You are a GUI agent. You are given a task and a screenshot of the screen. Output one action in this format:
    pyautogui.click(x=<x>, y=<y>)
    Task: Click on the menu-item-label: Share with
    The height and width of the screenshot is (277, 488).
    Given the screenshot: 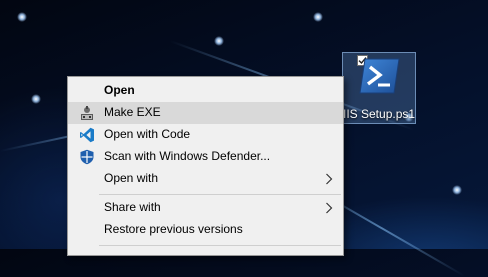 What is the action you would take?
    pyautogui.click(x=132, y=207)
    